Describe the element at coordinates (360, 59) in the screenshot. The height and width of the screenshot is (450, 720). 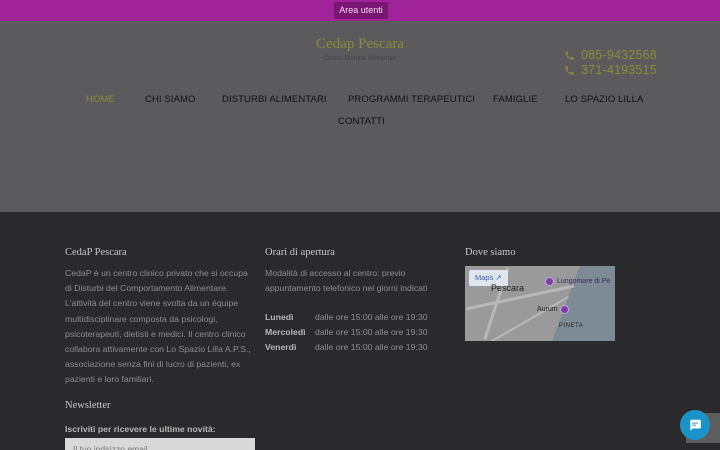
I see `logo-subtitle: Centro Disturbi Alimentari` at that location.